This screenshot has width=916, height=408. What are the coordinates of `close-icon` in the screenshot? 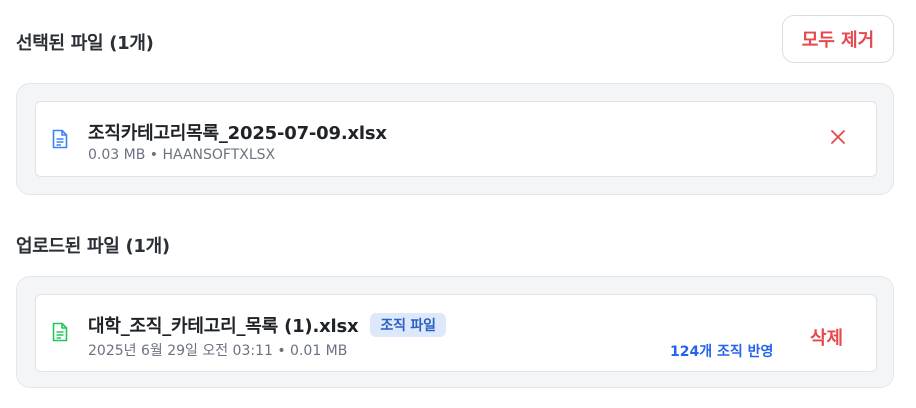 It's located at (838, 137).